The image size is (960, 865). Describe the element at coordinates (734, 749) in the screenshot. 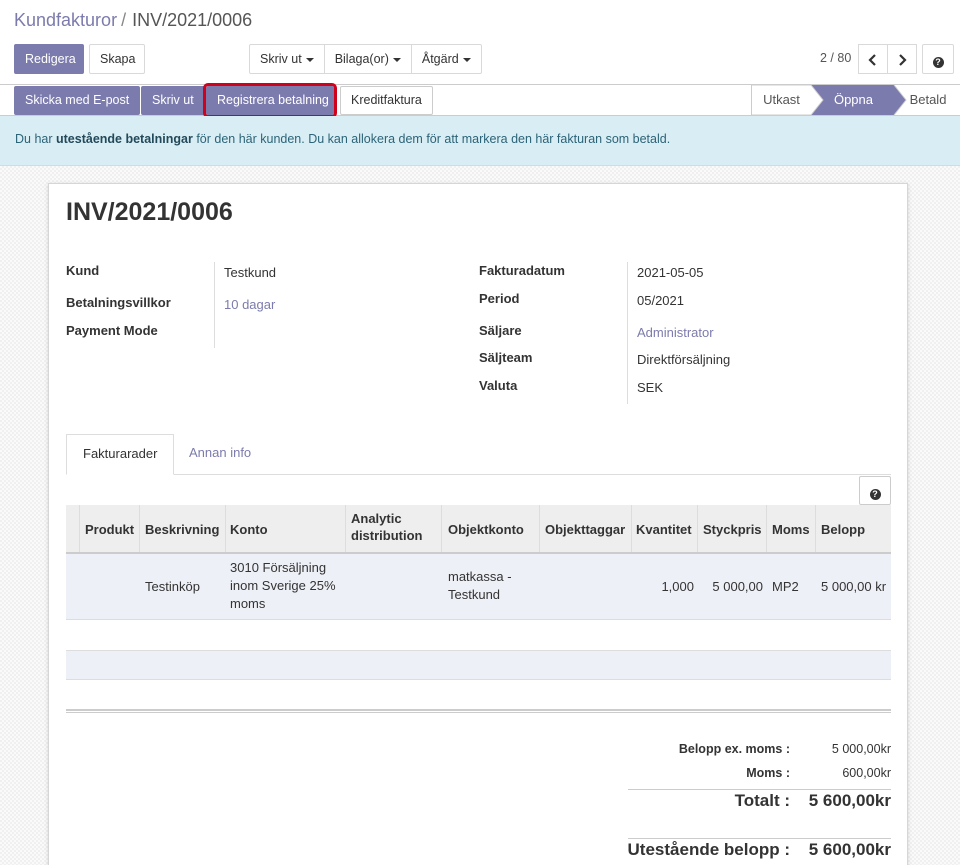

I see `subtotal-label: Belopp ex. moms :` at that location.